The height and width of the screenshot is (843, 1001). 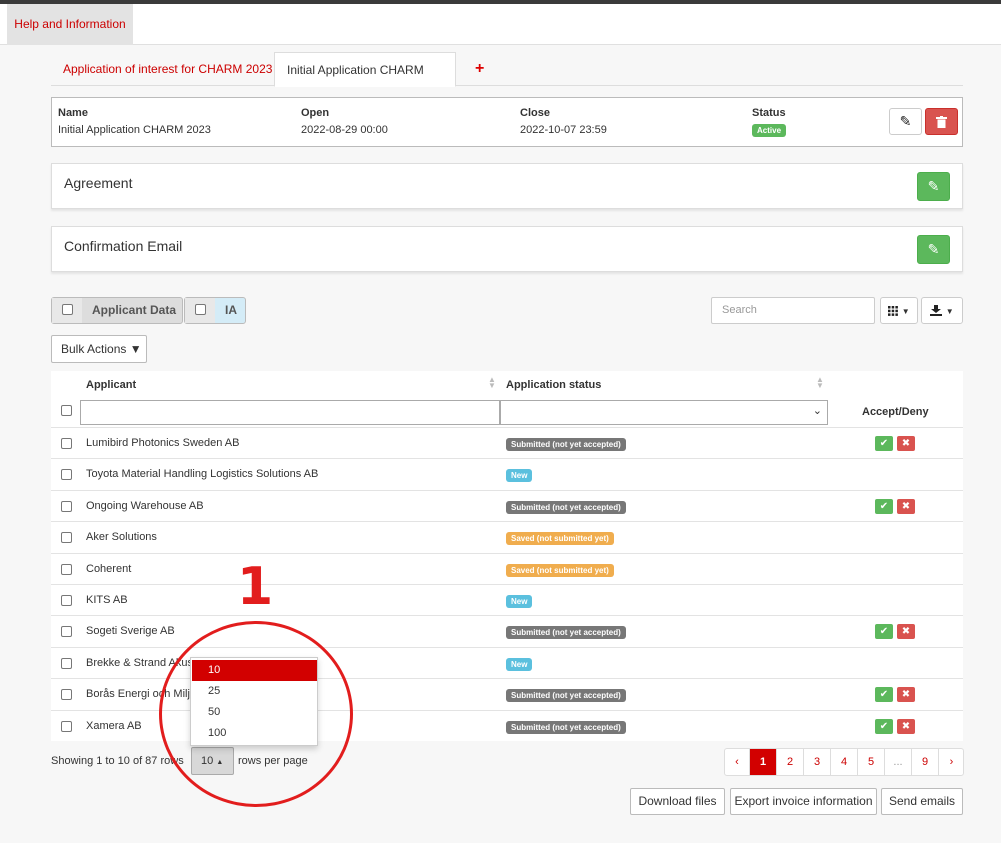 What do you see at coordinates (99, 349) in the screenshot?
I see `bulk-actions-button: Bulk Actions ▼` at bounding box center [99, 349].